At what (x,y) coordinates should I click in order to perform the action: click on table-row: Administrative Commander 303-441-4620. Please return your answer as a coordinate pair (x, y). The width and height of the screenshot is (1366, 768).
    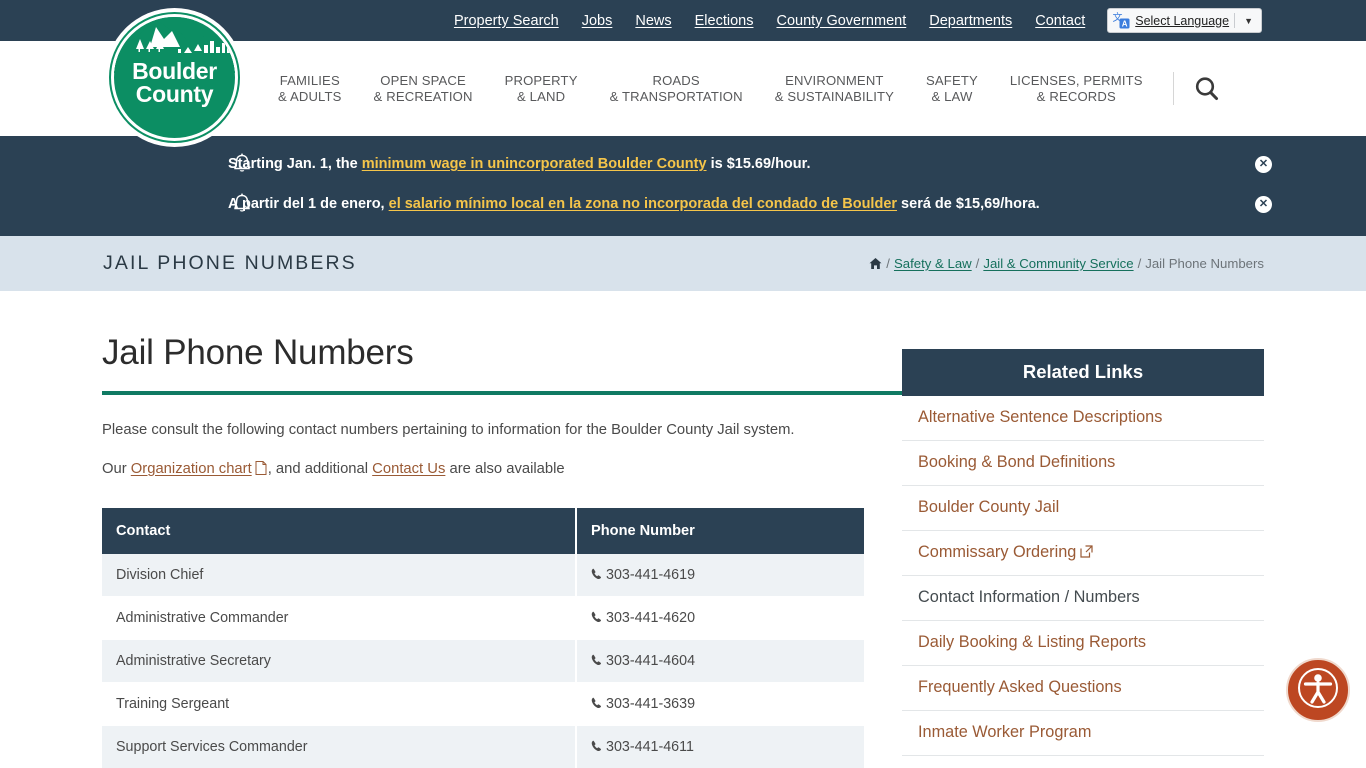
    Looking at the image, I should click on (483, 618).